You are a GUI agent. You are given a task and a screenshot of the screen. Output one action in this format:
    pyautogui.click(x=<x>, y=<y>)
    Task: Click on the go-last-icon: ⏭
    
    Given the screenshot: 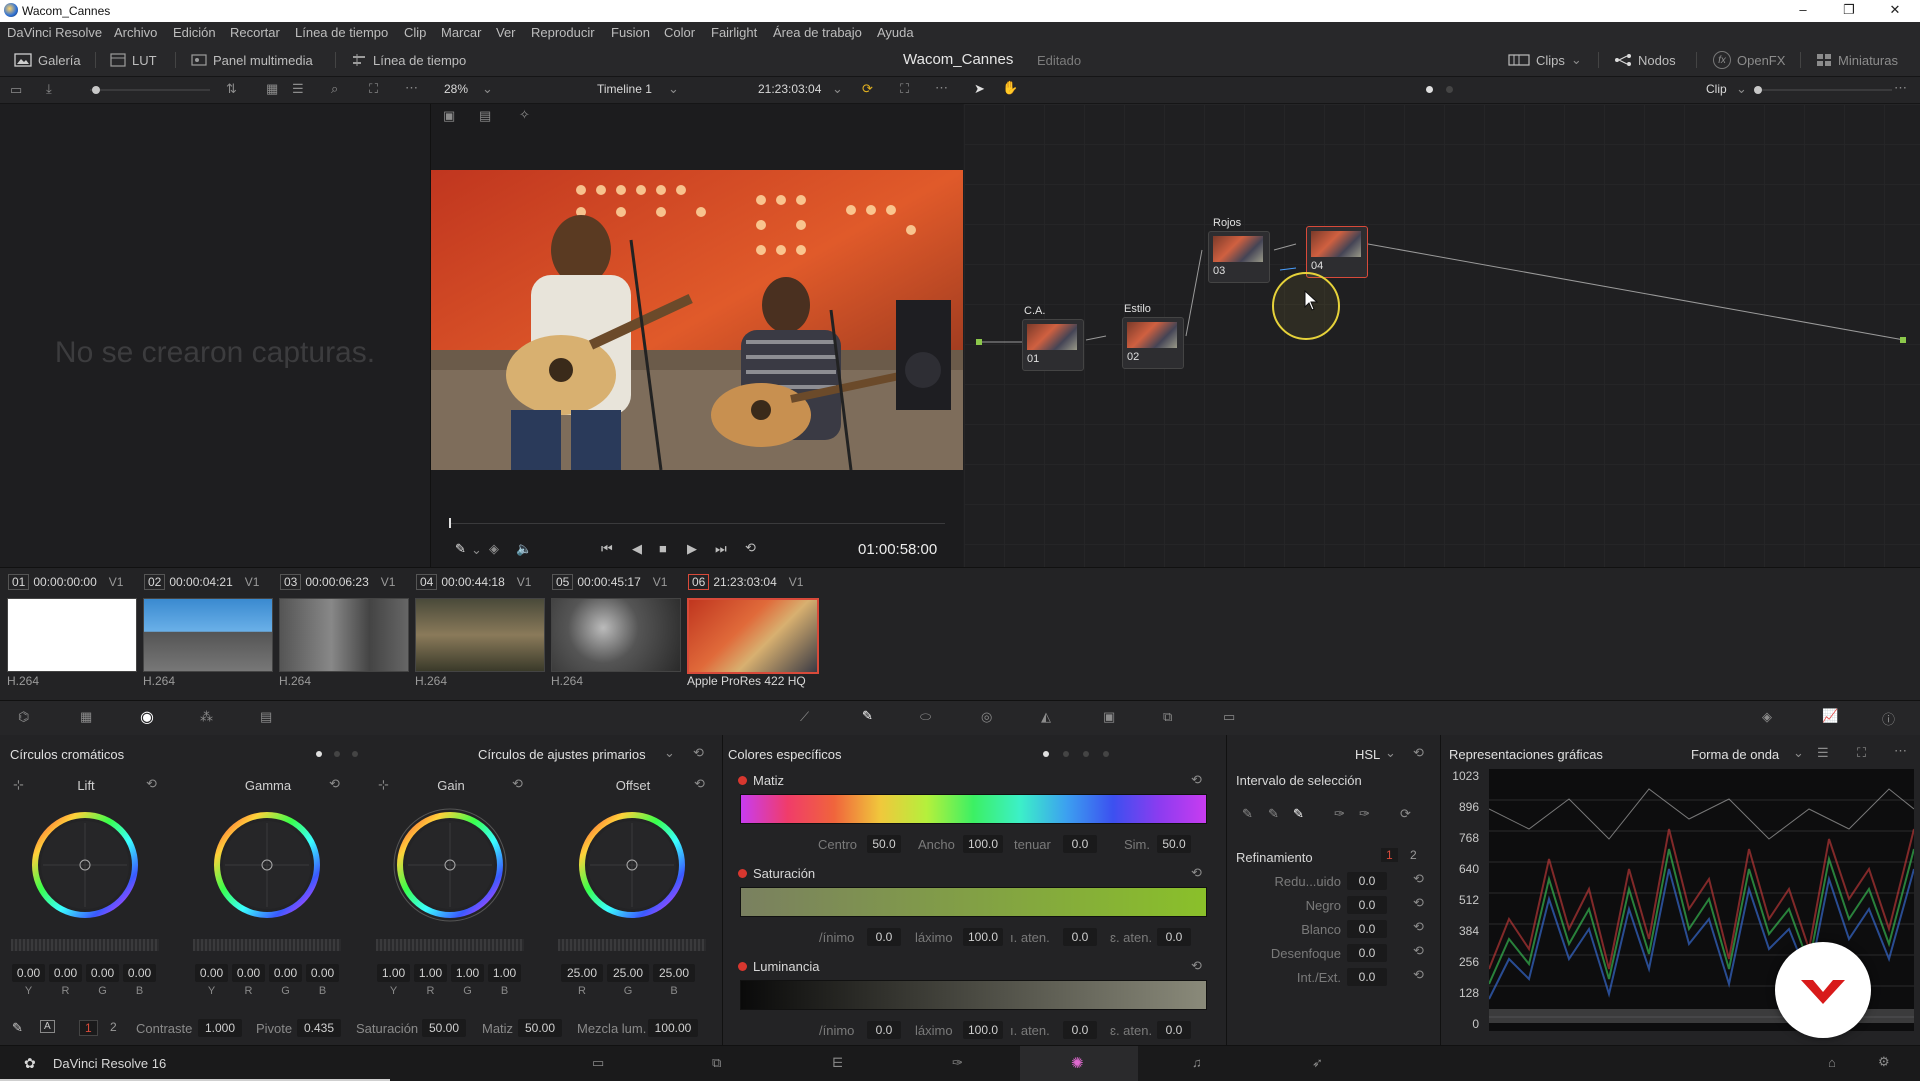 What is the action you would take?
    pyautogui.click(x=721, y=549)
    